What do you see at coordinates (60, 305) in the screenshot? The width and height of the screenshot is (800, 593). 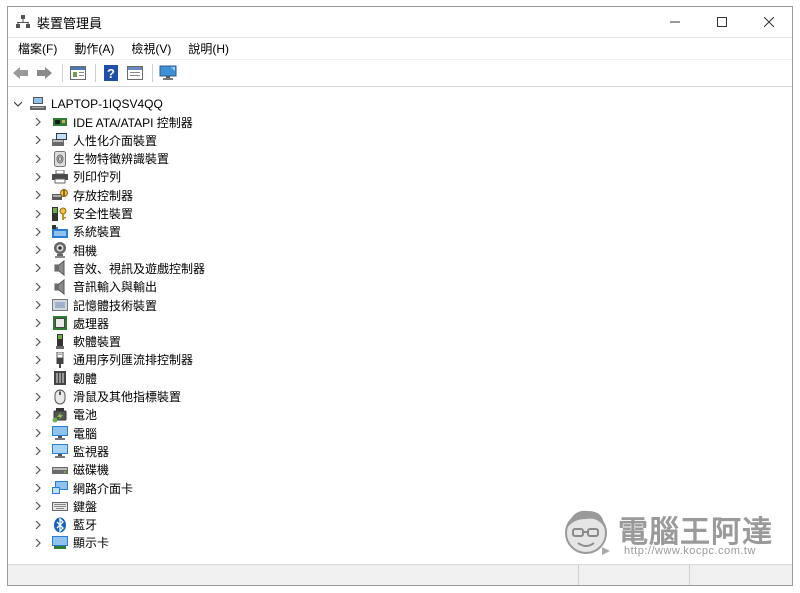 I see `memory-icon` at bounding box center [60, 305].